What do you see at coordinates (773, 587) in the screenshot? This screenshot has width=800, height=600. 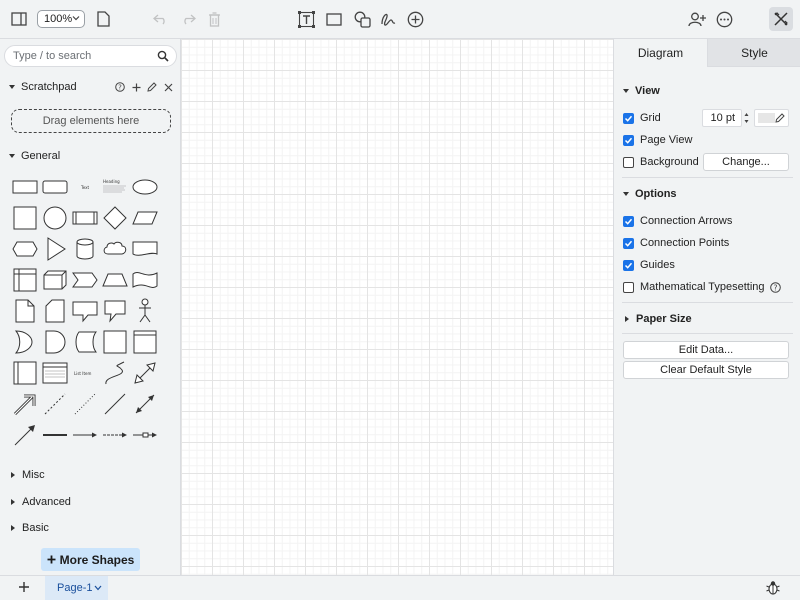 I see `bug-icon` at bounding box center [773, 587].